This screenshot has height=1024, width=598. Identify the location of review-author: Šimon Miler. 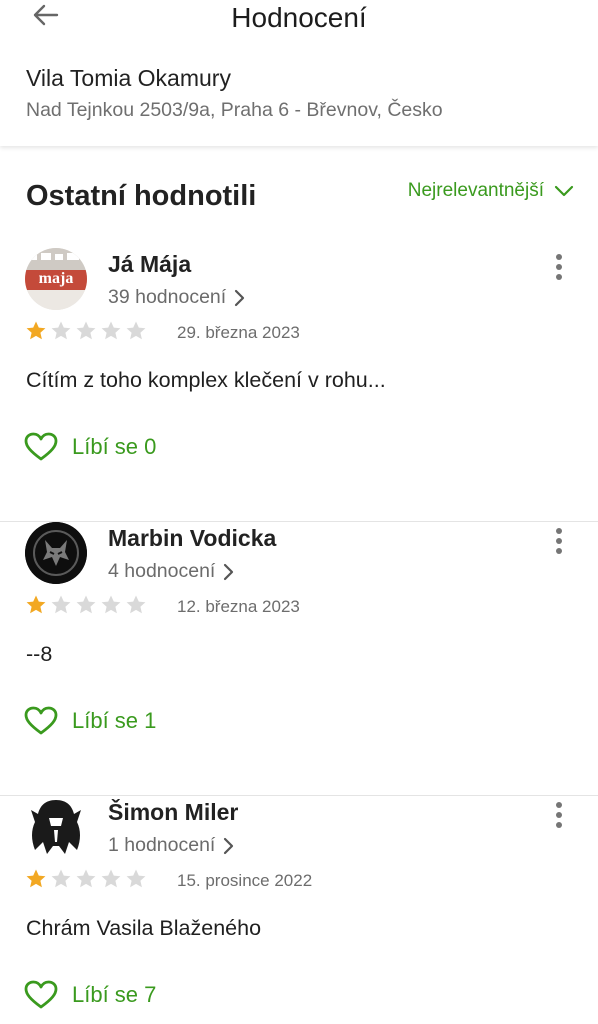
(173, 812).